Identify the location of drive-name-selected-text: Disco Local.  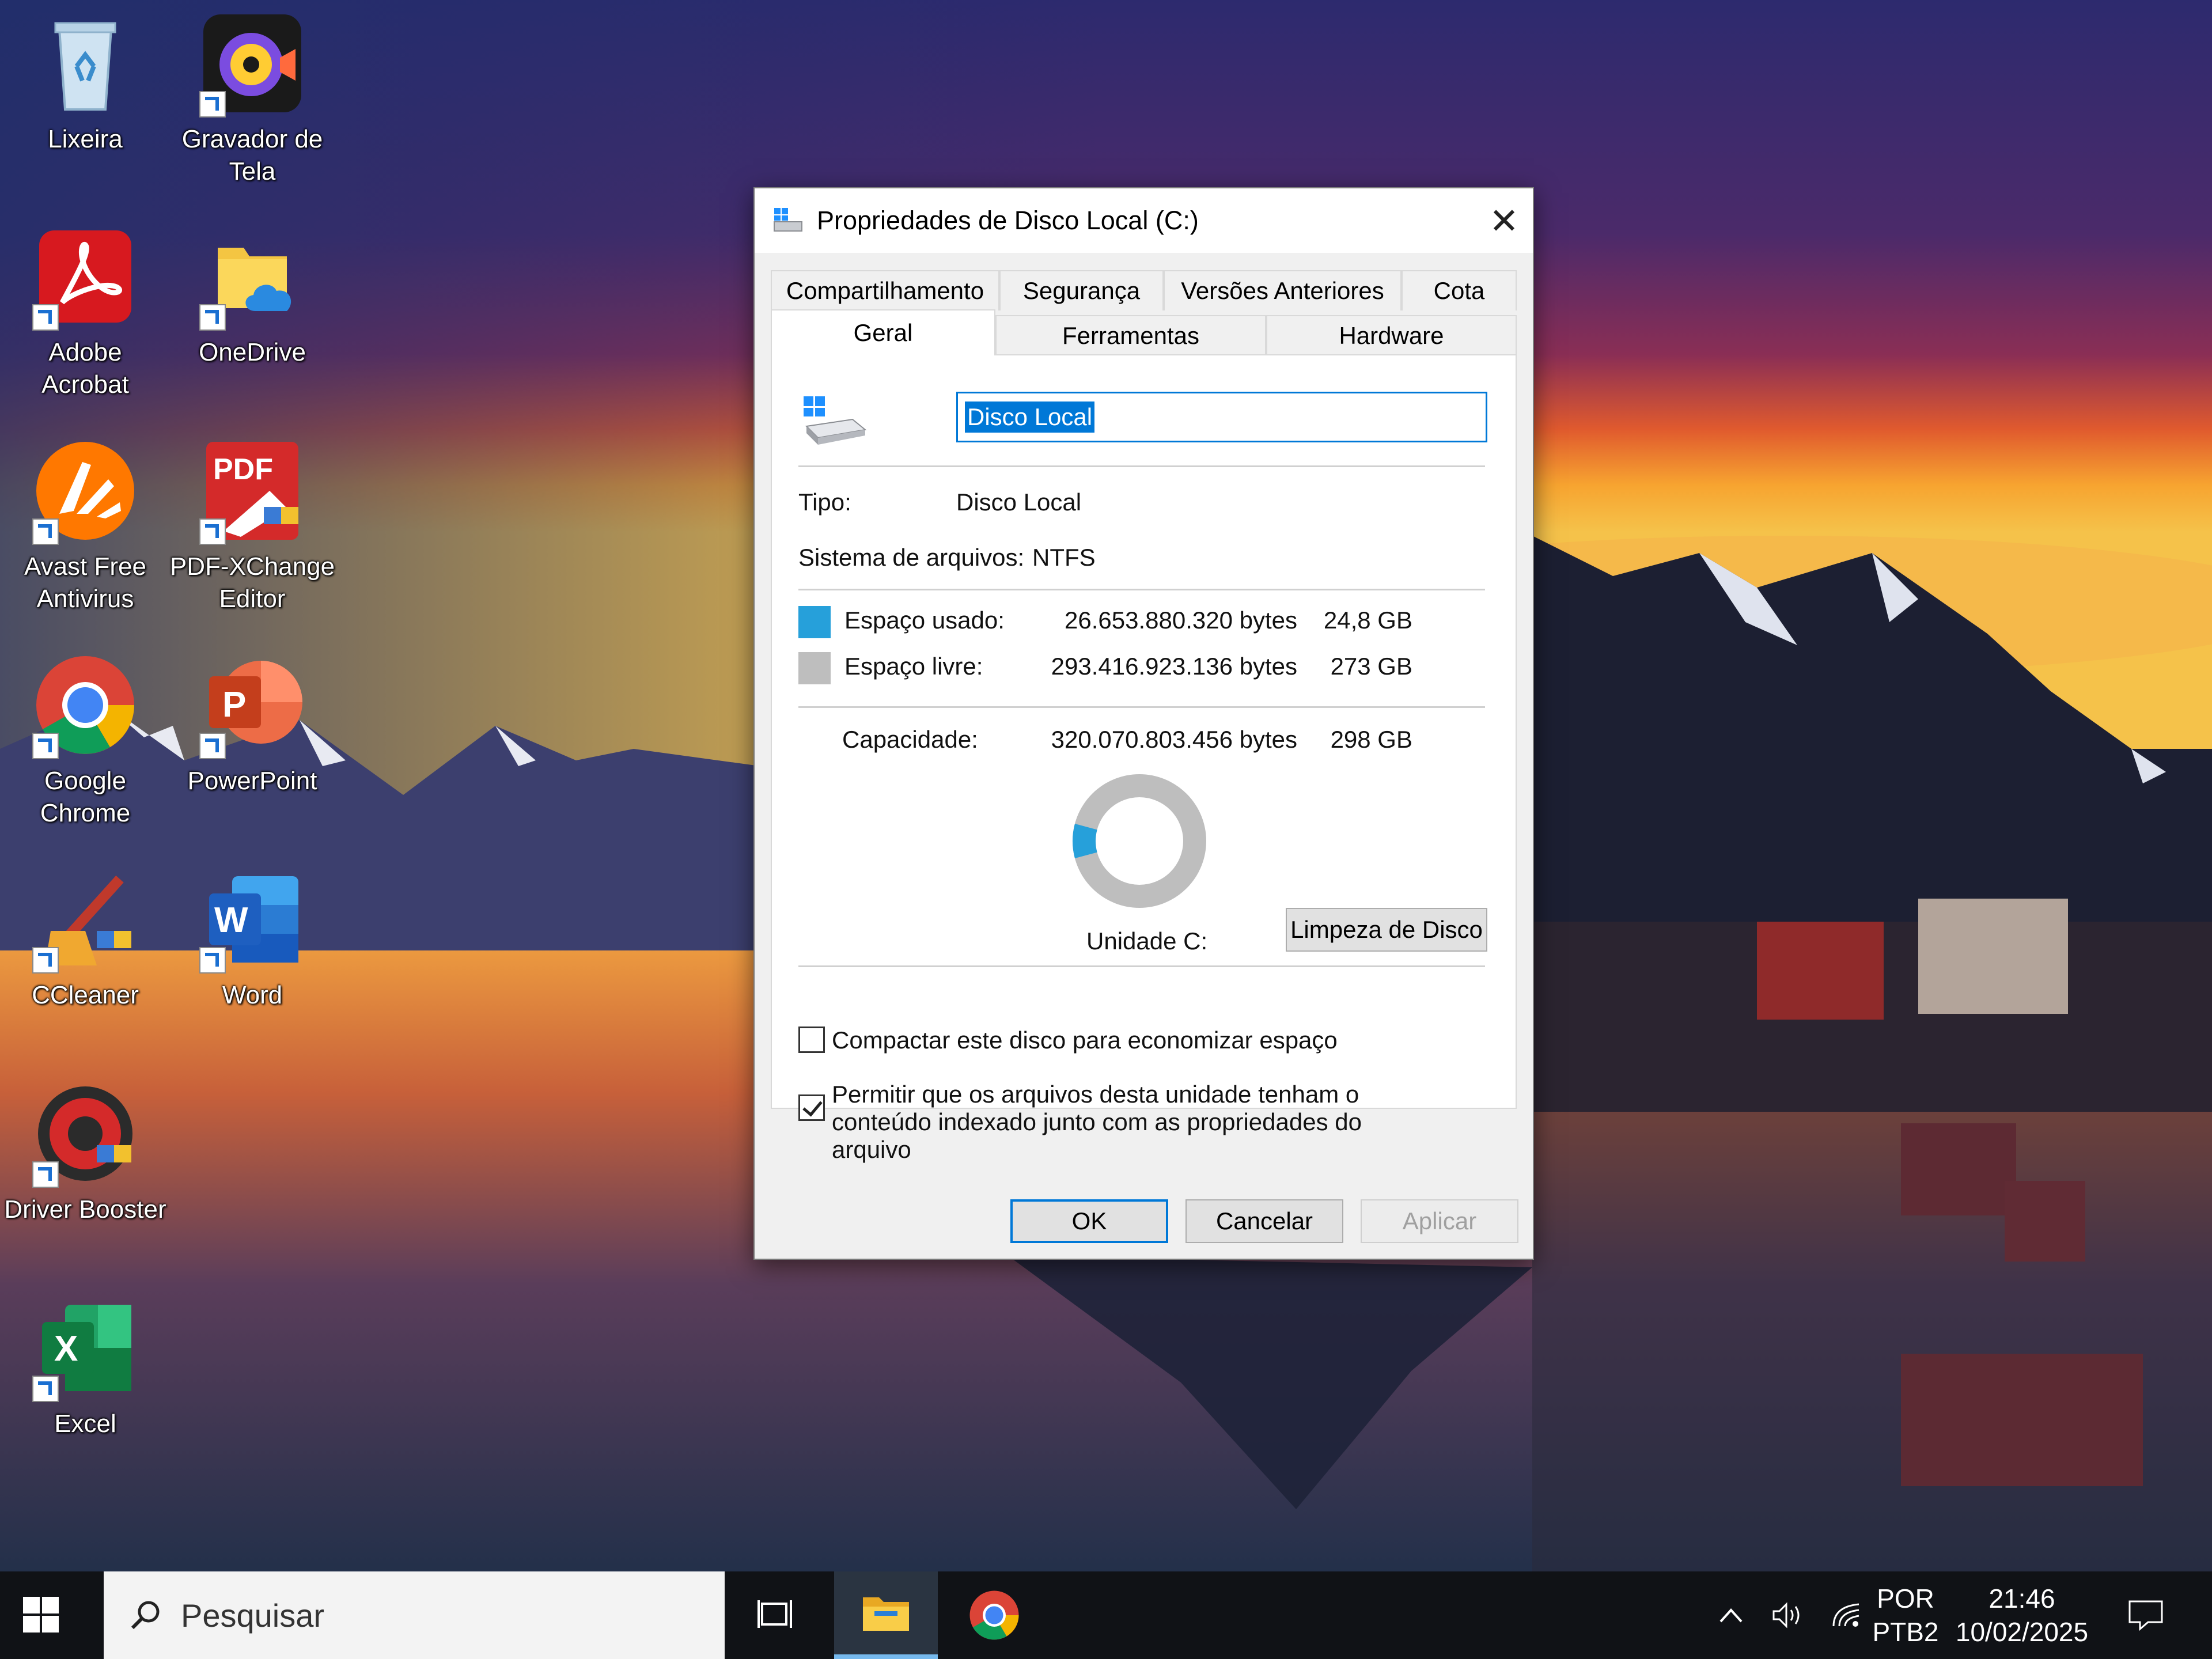
(1030, 417).